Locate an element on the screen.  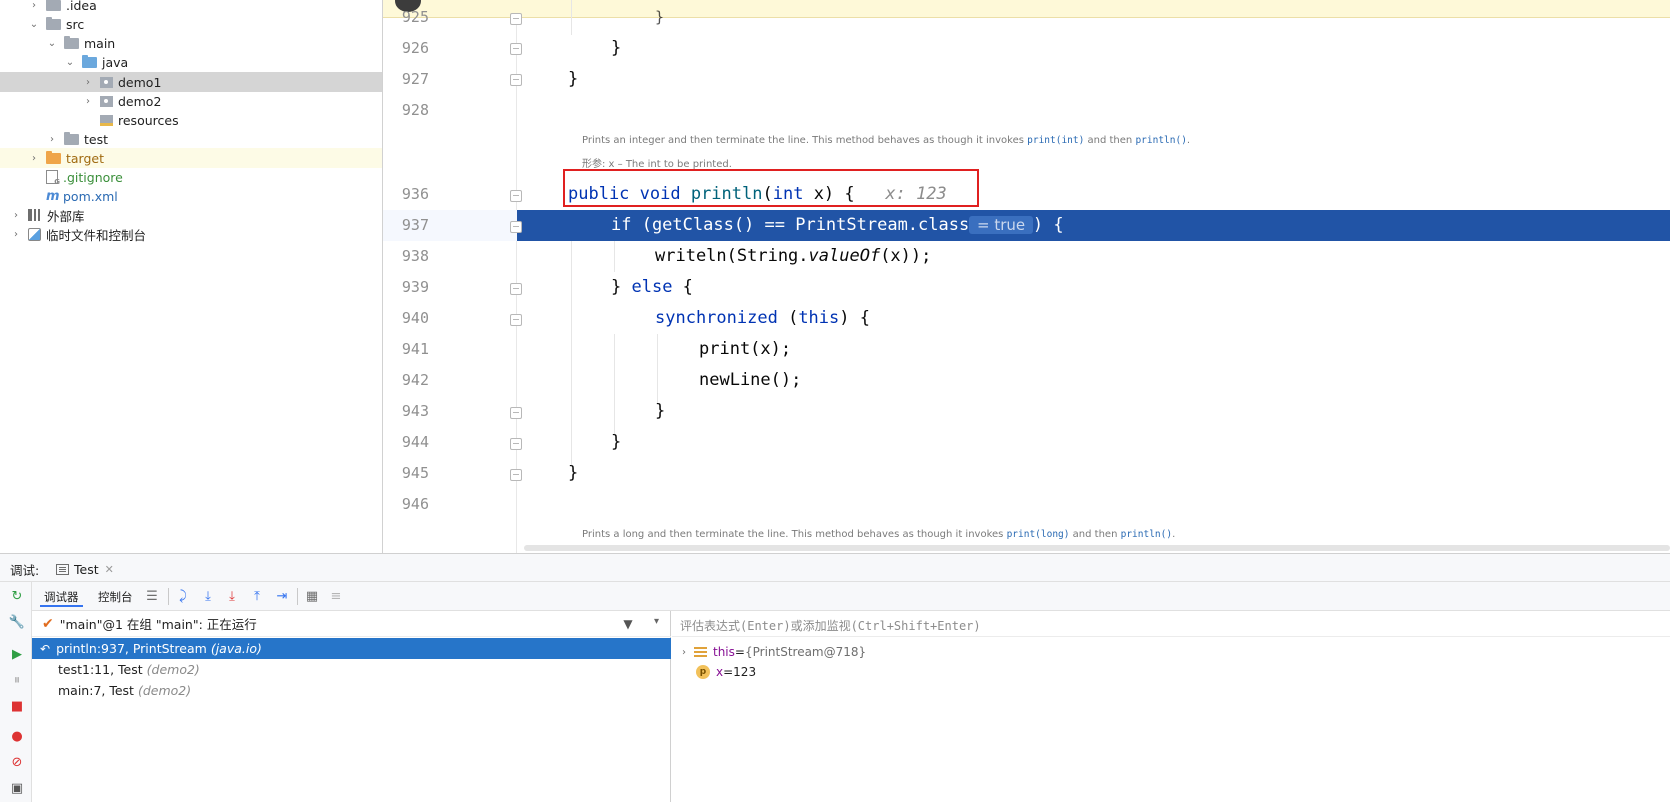
trace-stream-icon: ≡ is located at coordinates (336, 596).